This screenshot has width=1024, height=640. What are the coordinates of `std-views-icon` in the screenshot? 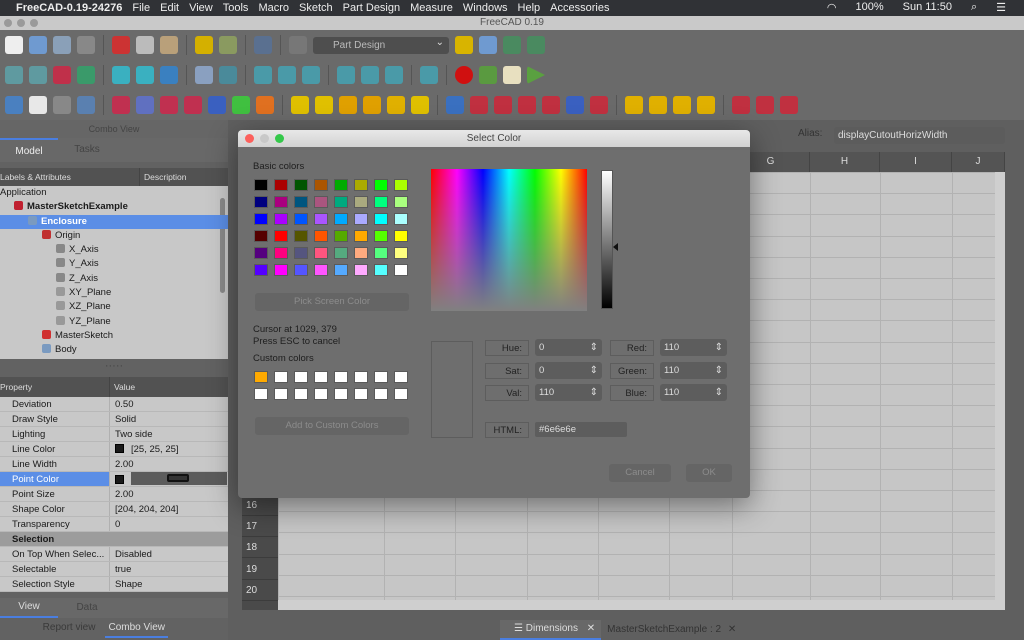 It's located at (204, 75).